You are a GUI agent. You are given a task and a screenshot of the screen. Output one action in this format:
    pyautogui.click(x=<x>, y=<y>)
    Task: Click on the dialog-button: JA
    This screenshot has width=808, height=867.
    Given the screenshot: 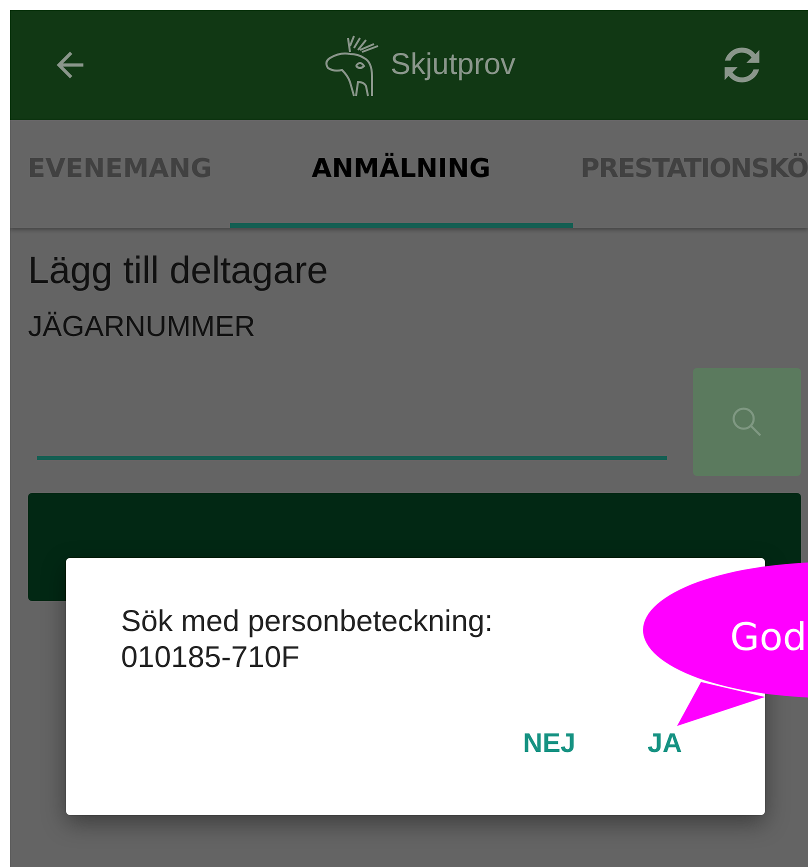 What is the action you would take?
    pyautogui.click(x=664, y=743)
    